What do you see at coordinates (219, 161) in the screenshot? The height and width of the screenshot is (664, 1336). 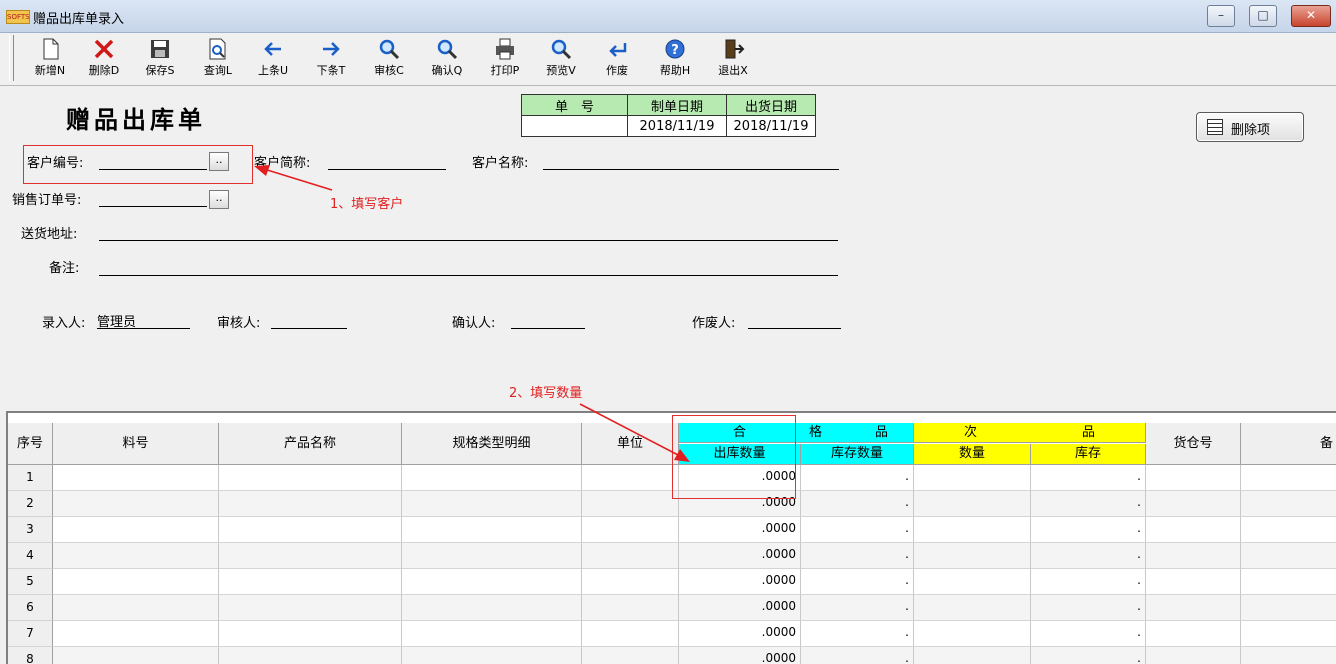 I see `customer-browse-button: ..` at bounding box center [219, 161].